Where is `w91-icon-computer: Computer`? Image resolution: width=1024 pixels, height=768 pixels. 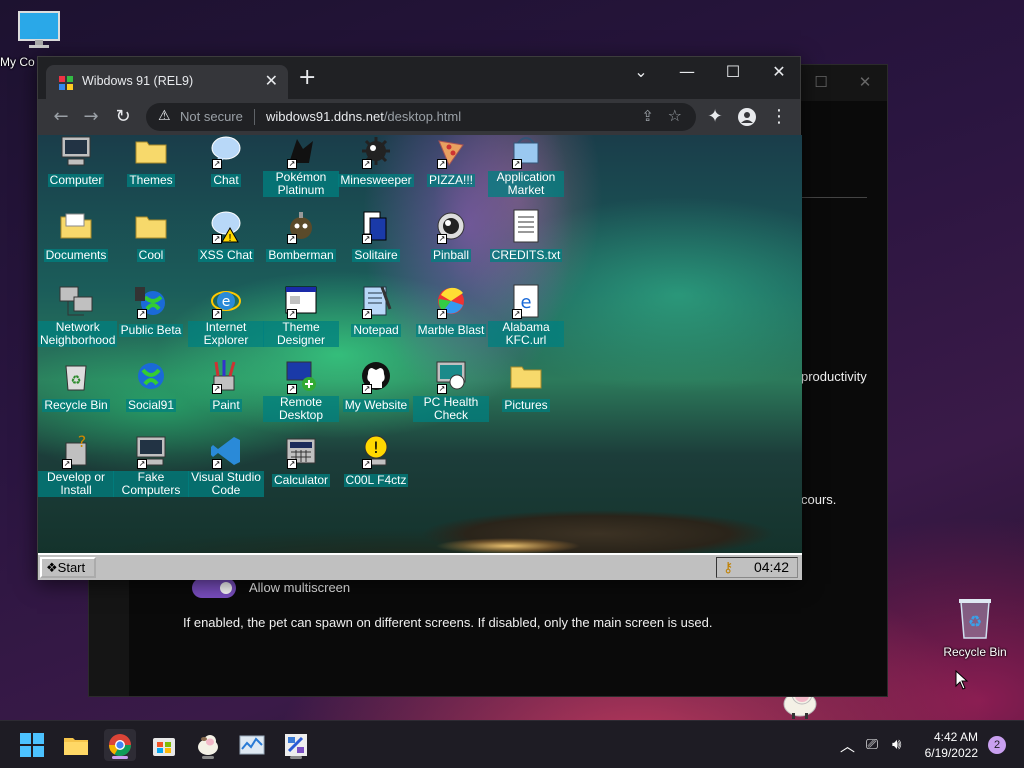
w91-icon-computer: Computer is located at coordinates (76, 161).